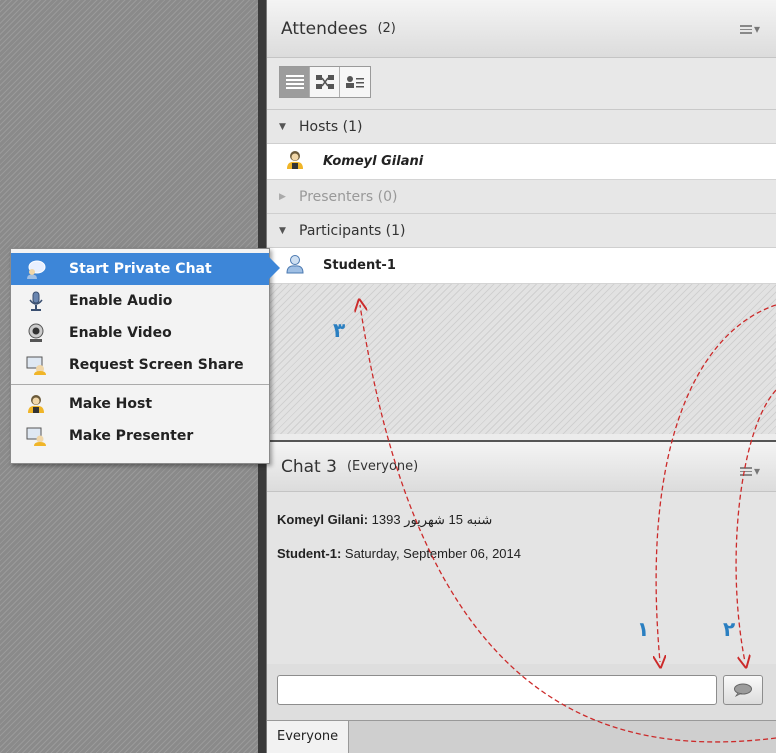 The width and height of the screenshot is (776, 753). Describe the element at coordinates (323, 519) in the screenshot. I see `chat-sender: Komeyl Gilani:` at that location.